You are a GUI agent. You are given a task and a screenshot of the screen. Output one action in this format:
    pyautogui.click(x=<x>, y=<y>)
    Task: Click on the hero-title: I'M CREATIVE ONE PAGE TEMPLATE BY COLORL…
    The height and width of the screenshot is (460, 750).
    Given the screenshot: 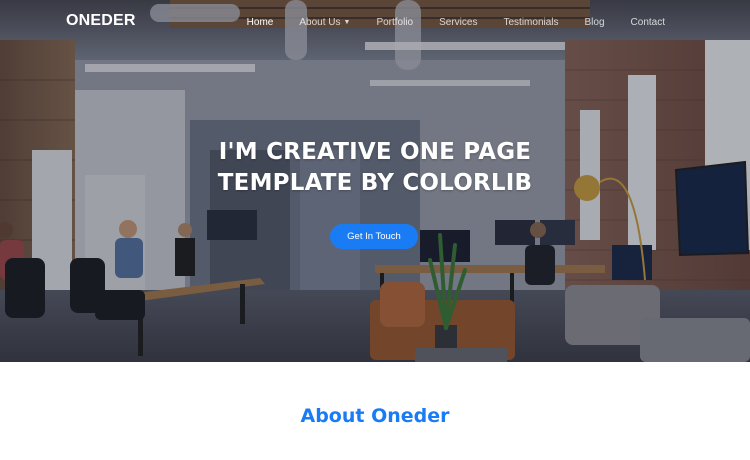 What is the action you would take?
    pyautogui.click(x=375, y=168)
    